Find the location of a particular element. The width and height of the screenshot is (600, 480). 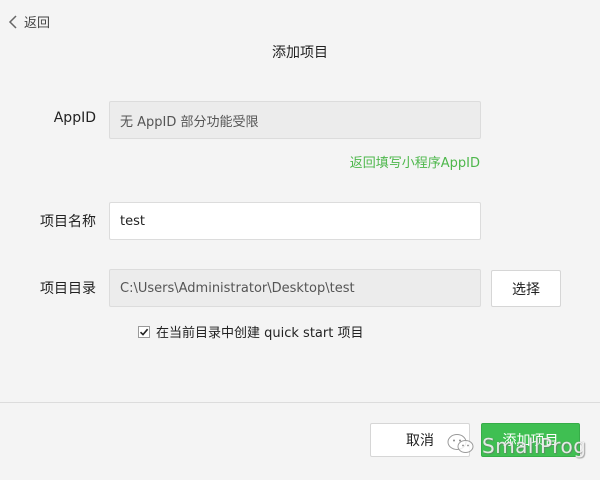

back-button: 返回 is located at coordinates (29, 21).